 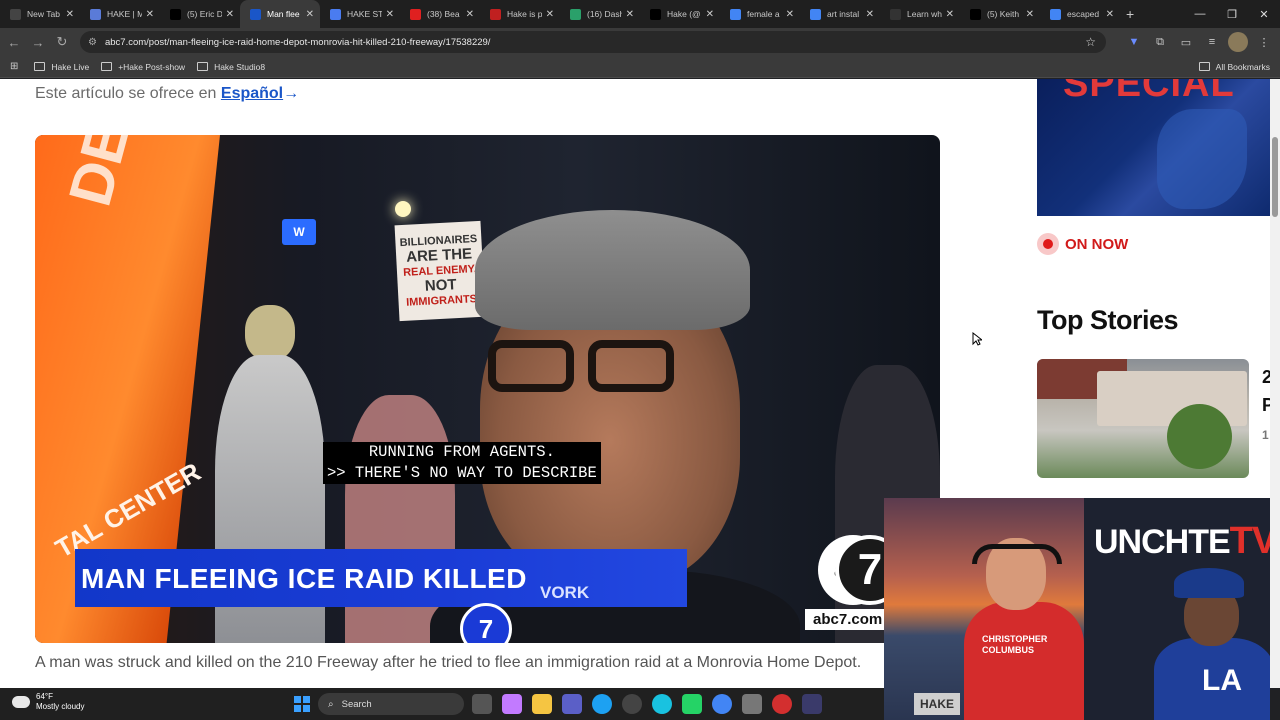 What do you see at coordinates (1212, 644) in the screenshot?
I see `host-right: LA` at bounding box center [1212, 644].